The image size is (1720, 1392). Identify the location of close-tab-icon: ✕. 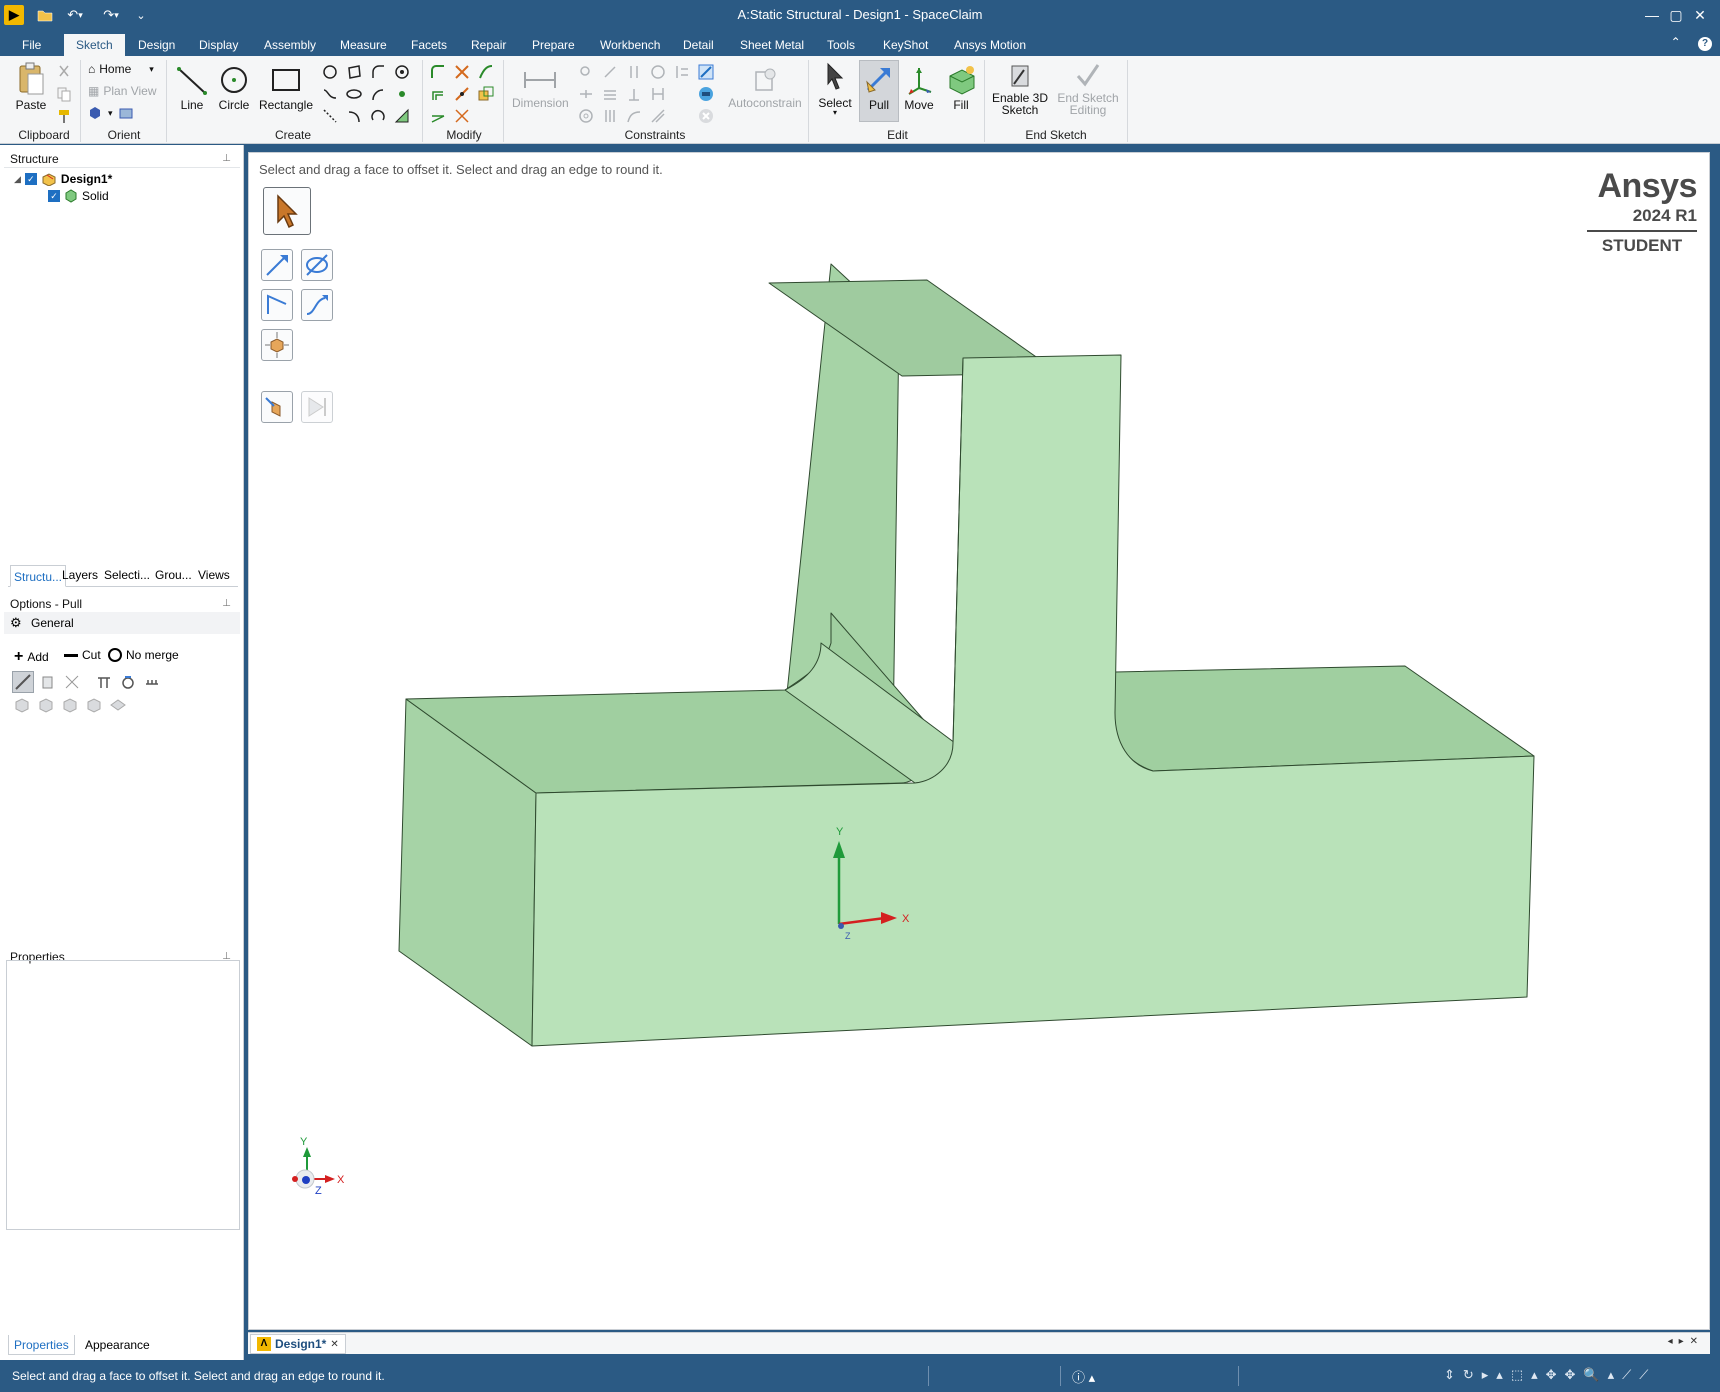
(334, 1344).